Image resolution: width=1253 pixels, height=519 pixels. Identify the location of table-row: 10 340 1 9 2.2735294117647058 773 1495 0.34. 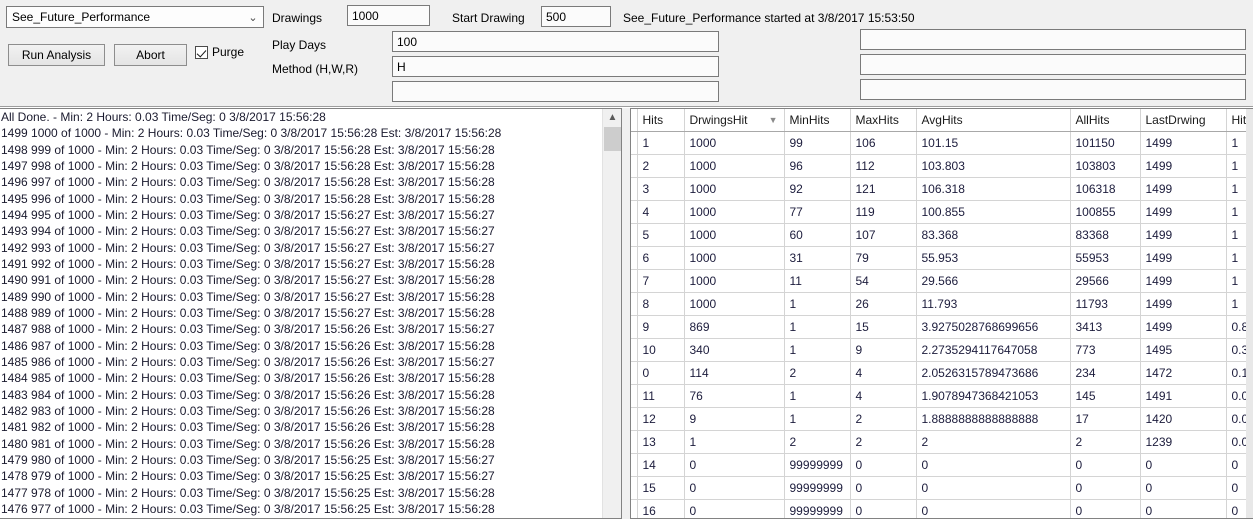
(942, 350).